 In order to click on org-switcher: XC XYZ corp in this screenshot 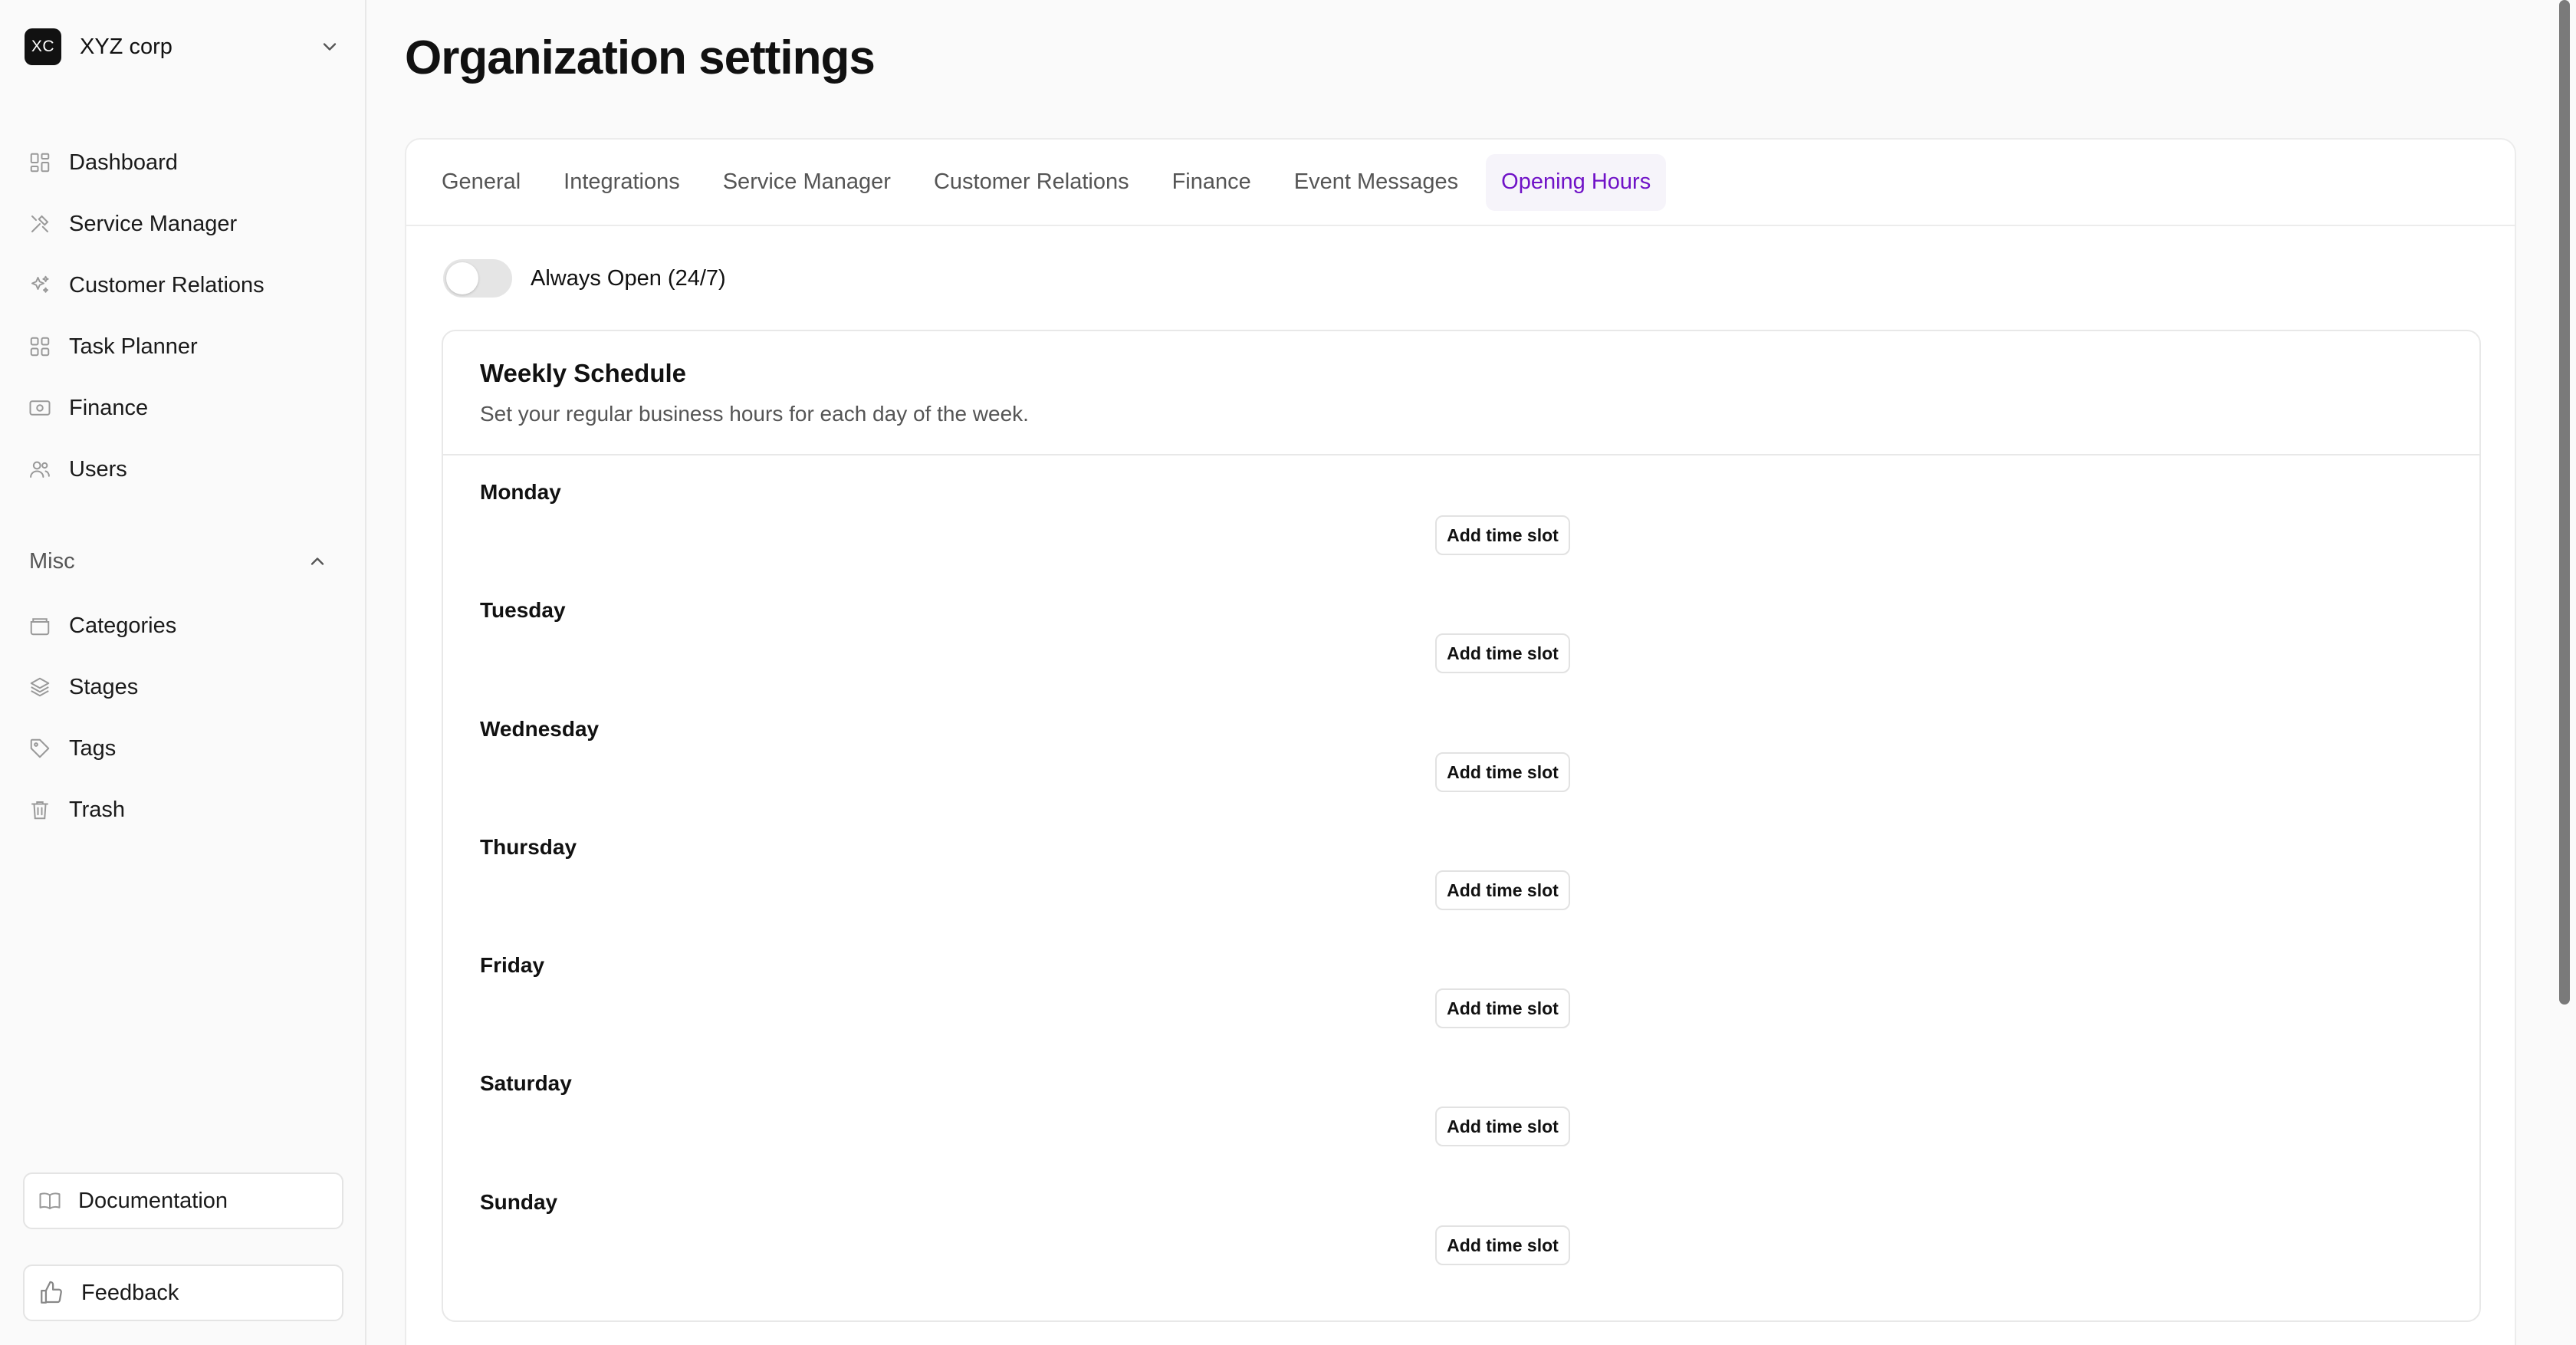, I will do `click(182, 47)`.